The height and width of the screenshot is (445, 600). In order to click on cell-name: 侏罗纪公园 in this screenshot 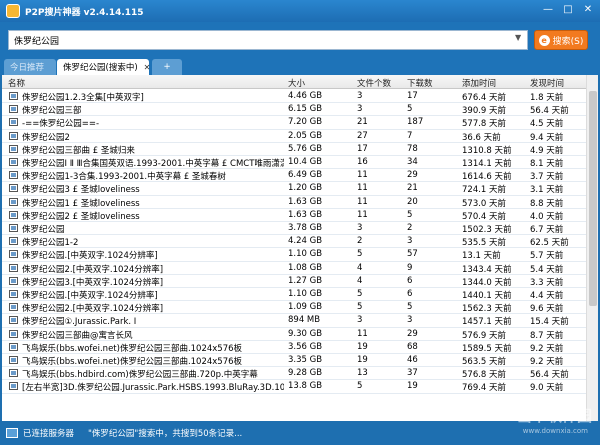, I will do `click(43, 230)`.